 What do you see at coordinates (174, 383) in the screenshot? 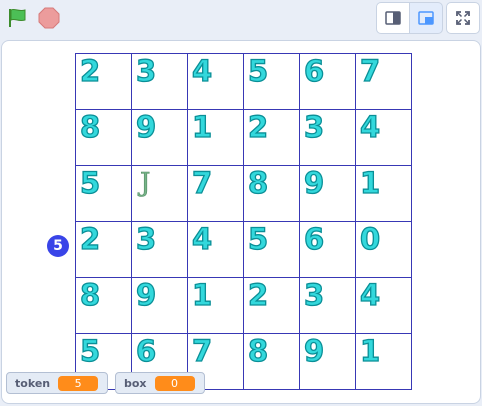
I see `monitor-value: 0` at bounding box center [174, 383].